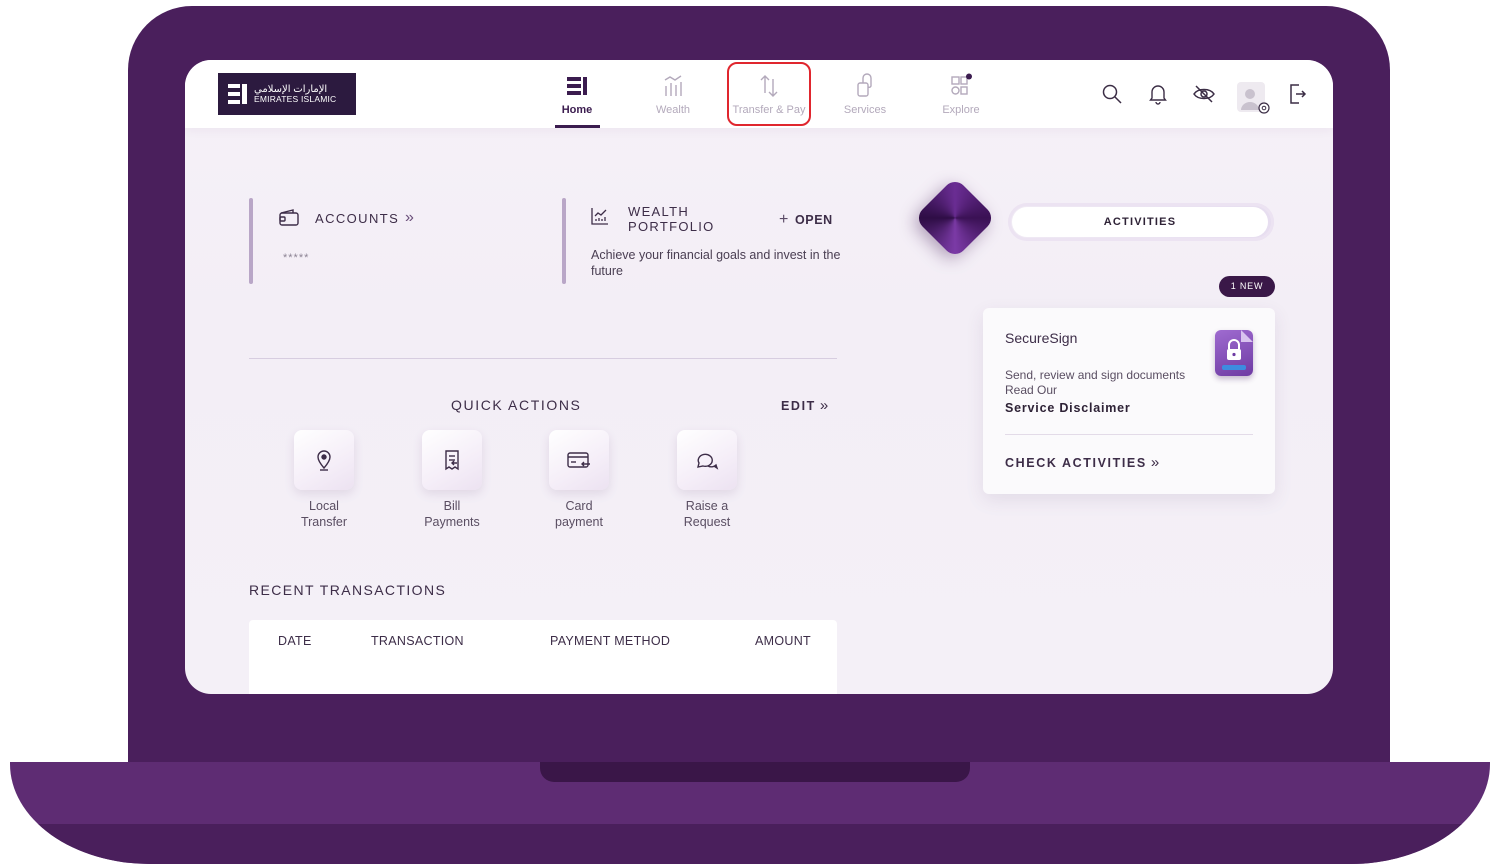 The height and width of the screenshot is (864, 1490). What do you see at coordinates (673, 110) in the screenshot?
I see `nav-wealth-label: Wealth` at bounding box center [673, 110].